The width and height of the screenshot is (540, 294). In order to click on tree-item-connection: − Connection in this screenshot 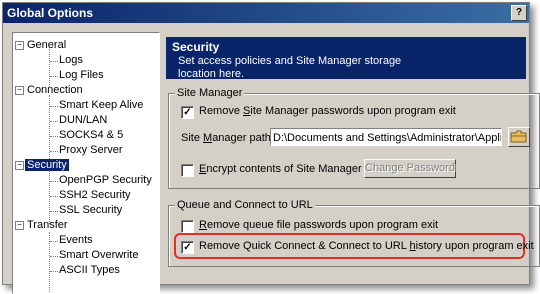, I will do `click(50, 91)`.